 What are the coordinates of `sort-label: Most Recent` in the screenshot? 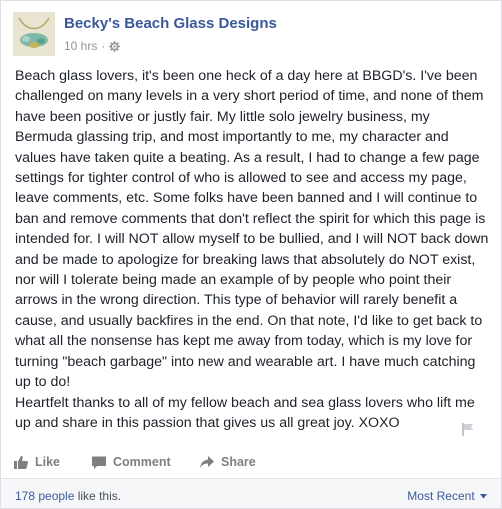 It's located at (441, 496).